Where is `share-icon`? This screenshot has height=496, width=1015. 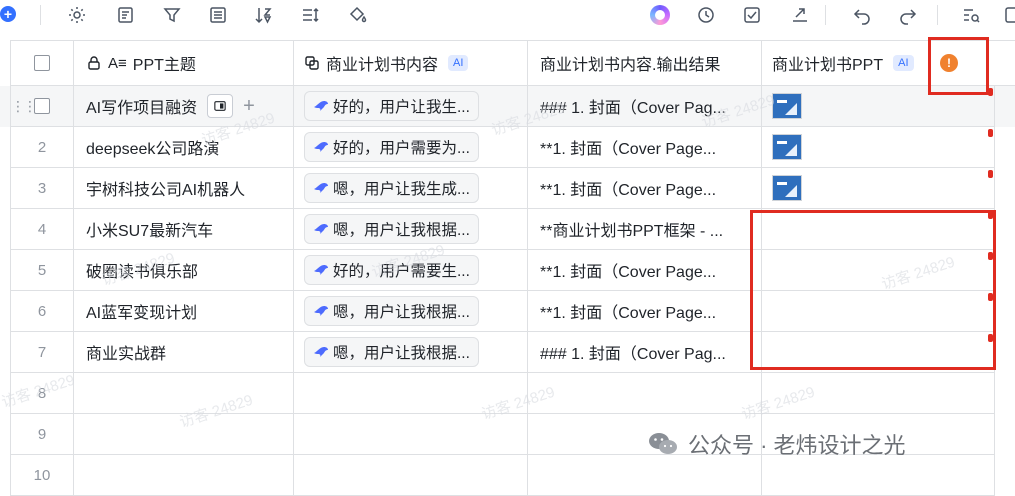 share-icon is located at coordinates (800, 15).